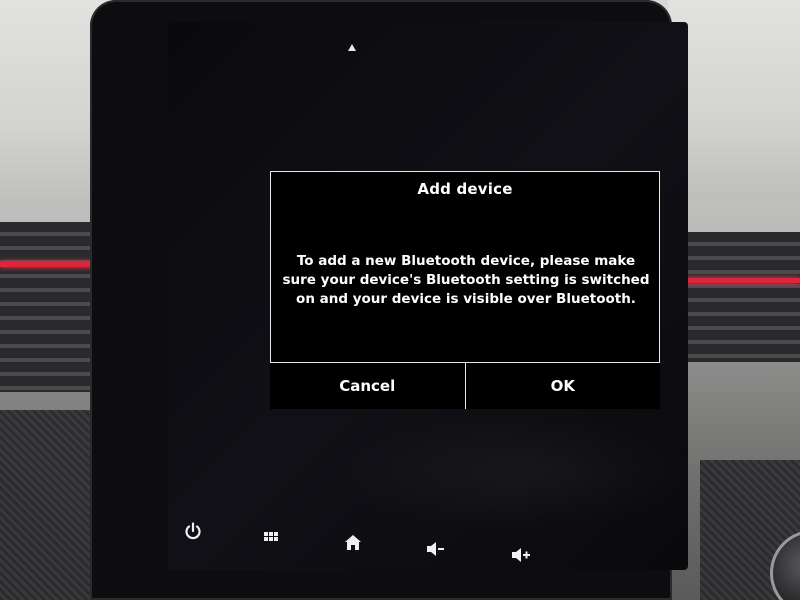 The image size is (800, 600). What do you see at coordinates (271, 537) in the screenshot?
I see `apps-grid-icon` at bounding box center [271, 537].